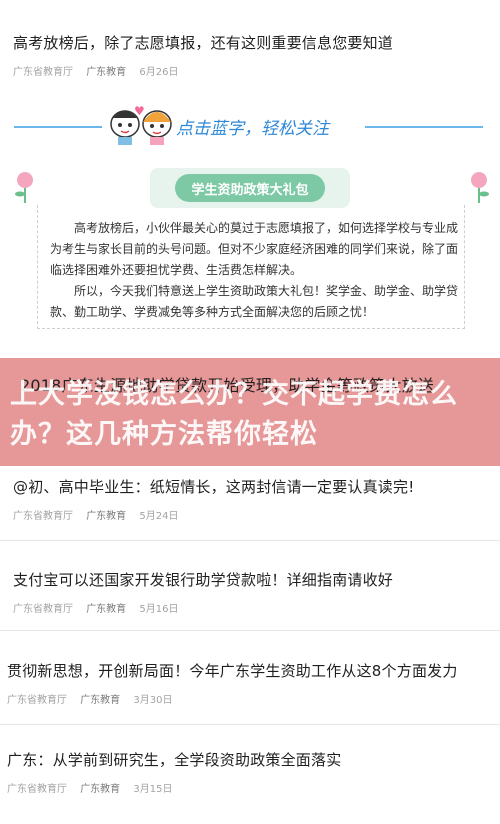 The width and height of the screenshot is (500, 824). What do you see at coordinates (174, 759) in the screenshot?
I see `article-title: 广东：从学前到研究生，全学段资助政策全面落实` at bounding box center [174, 759].